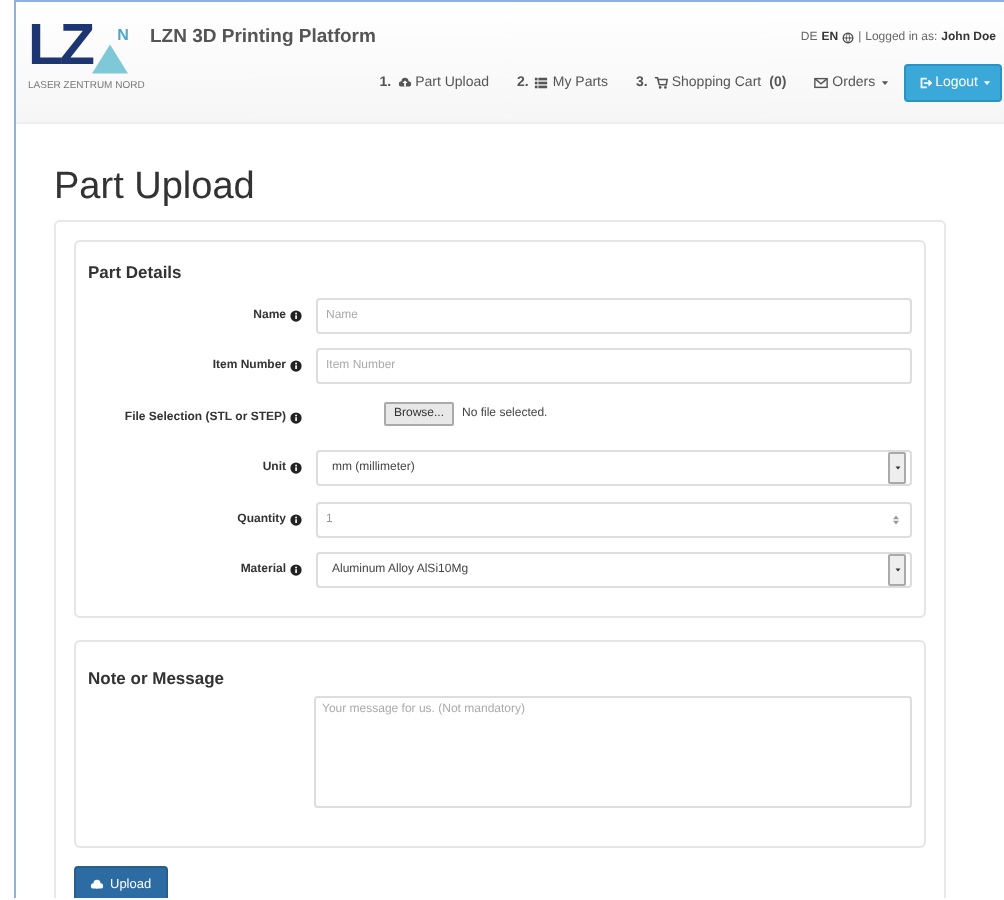 This screenshot has width=1004, height=900. Describe the element at coordinates (848, 37) in the screenshot. I see `globe-icon` at that location.